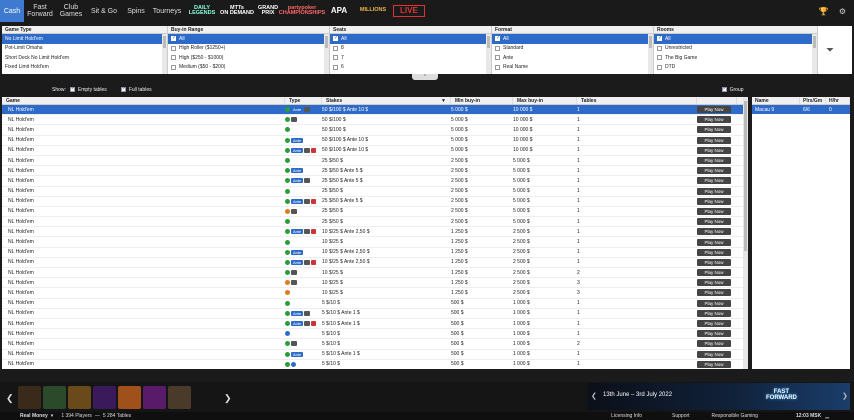  I want to click on column-max-buyin: Max buy-in, so click(545, 100).